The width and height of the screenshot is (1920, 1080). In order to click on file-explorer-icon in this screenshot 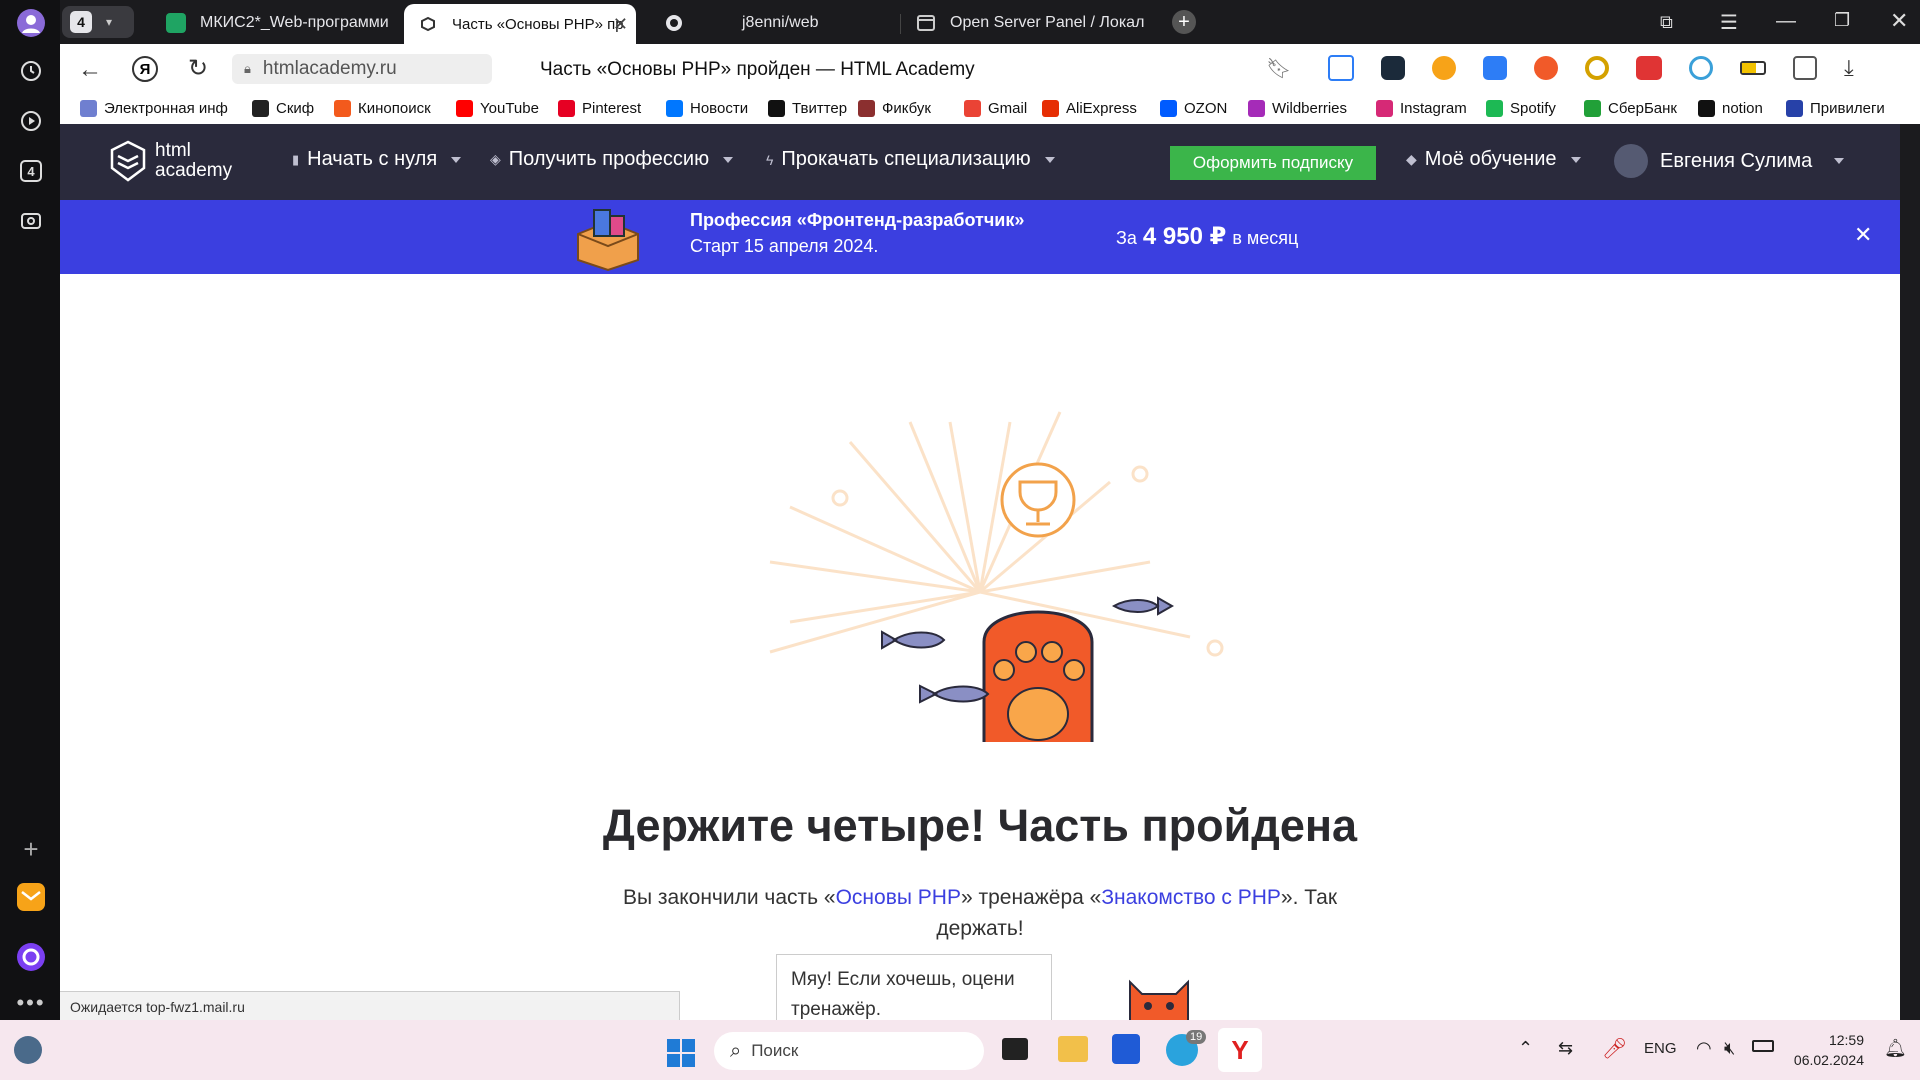, I will do `click(1073, 1049)`.